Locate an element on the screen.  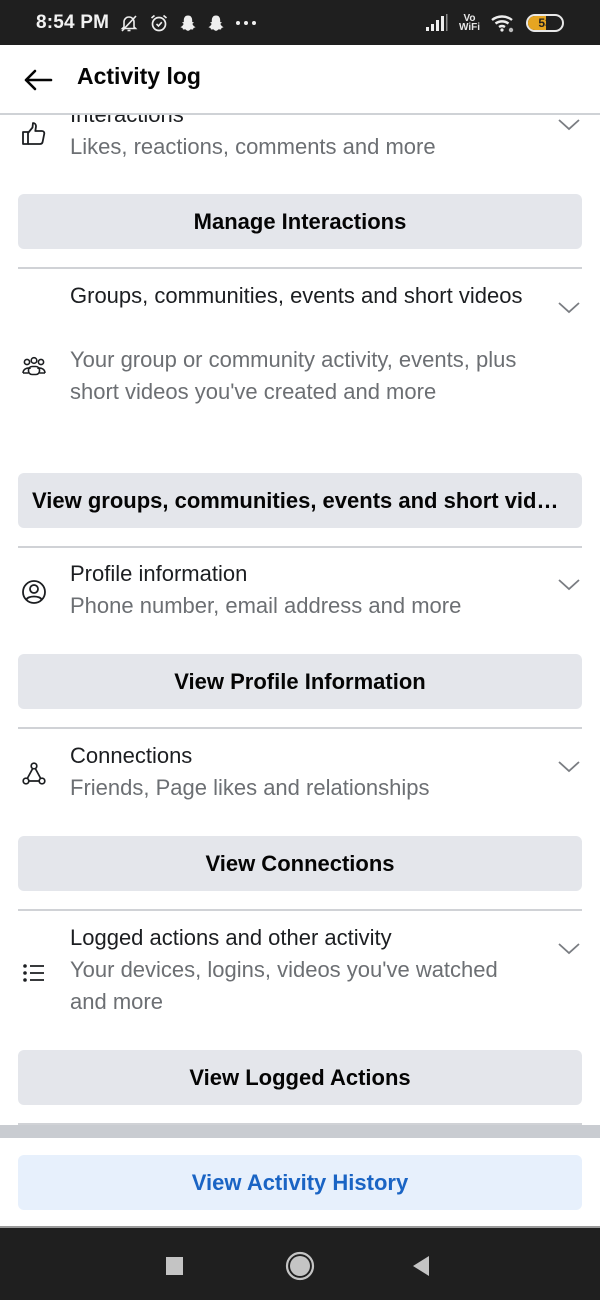
system-nav-bar is located at coordinates (300, 1263).